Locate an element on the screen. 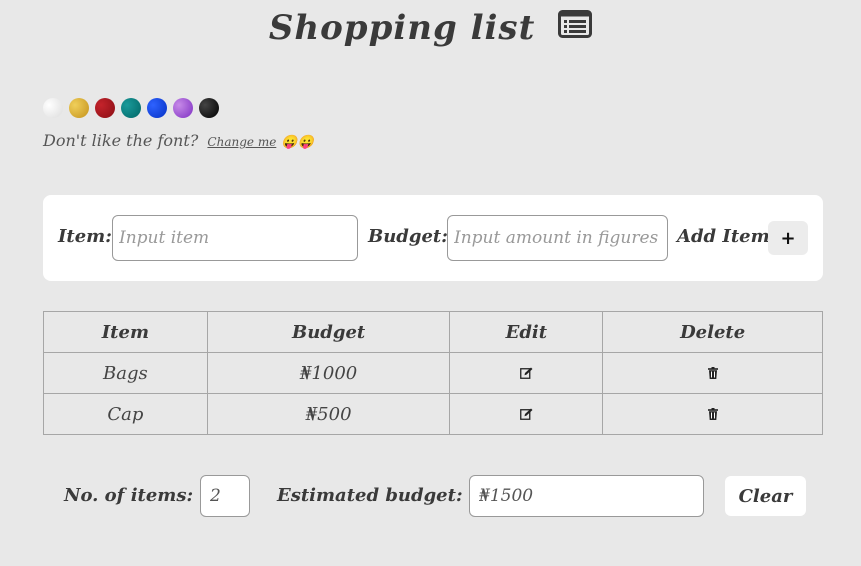  swatch-gold is located at coordinates (79, 108).